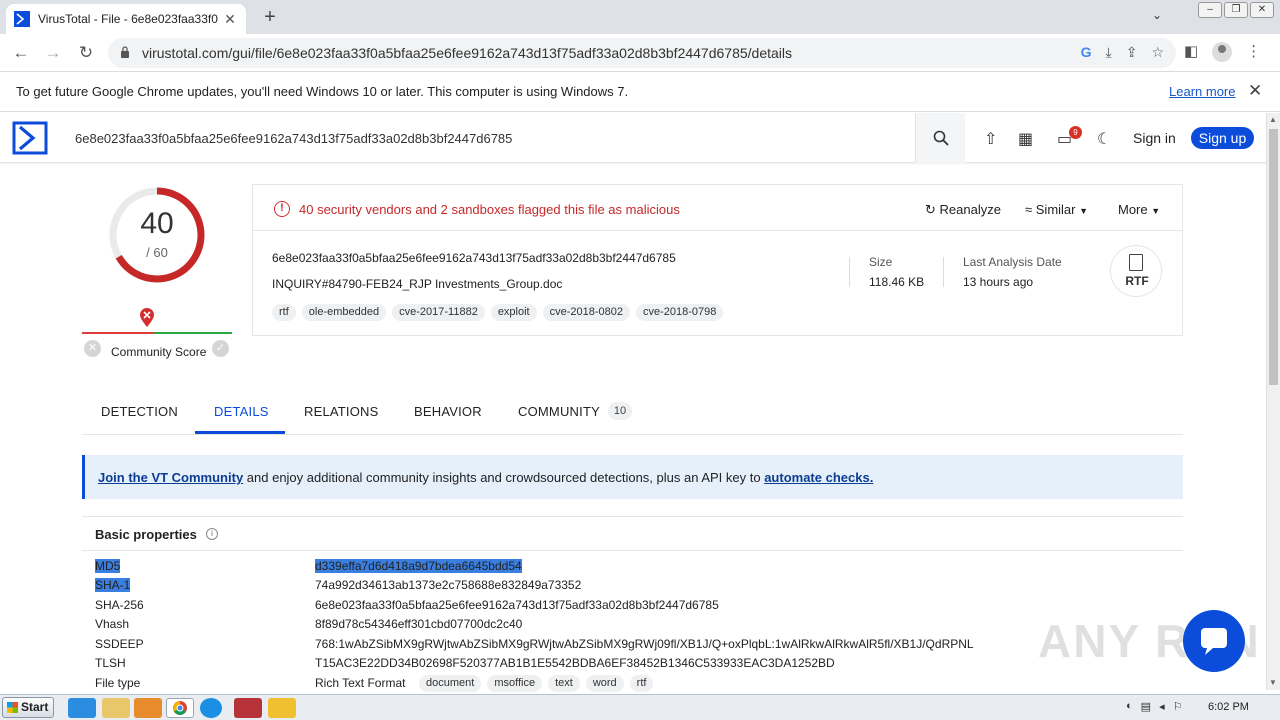 This screenshot has height=720, width=1280. What do you see at coordinates (282, 708) in the screenshot?
I see `app-icon` at bounding box center [282, 708].